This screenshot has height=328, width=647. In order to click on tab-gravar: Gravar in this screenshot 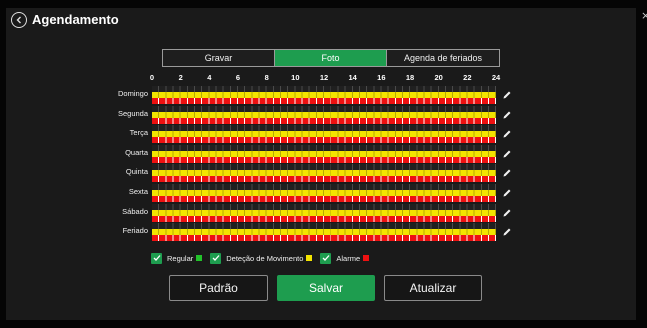, I will do `click(219, 58)`.